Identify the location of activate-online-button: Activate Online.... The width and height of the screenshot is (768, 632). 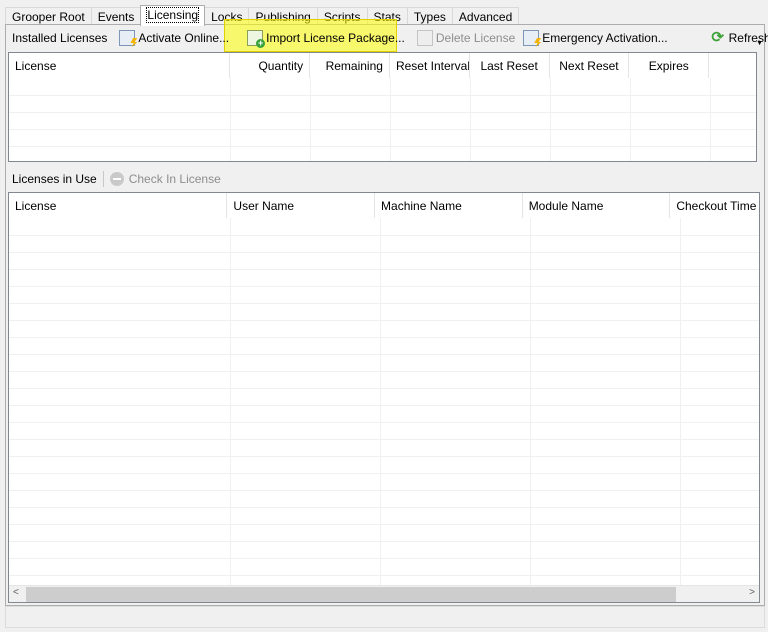
(174, 38).